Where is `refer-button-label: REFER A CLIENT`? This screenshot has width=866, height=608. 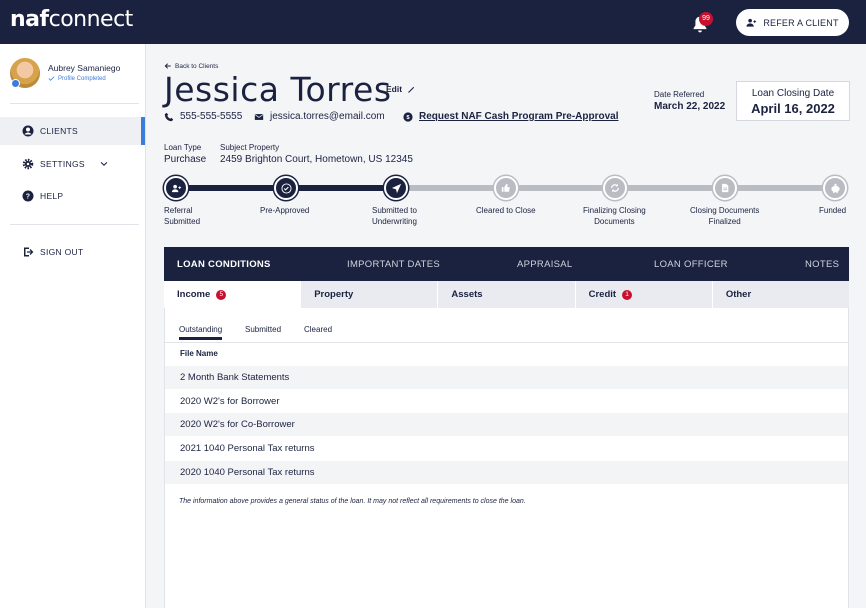
refer-button-label: REFER A CLIENT is located at coordinates (801, 22).